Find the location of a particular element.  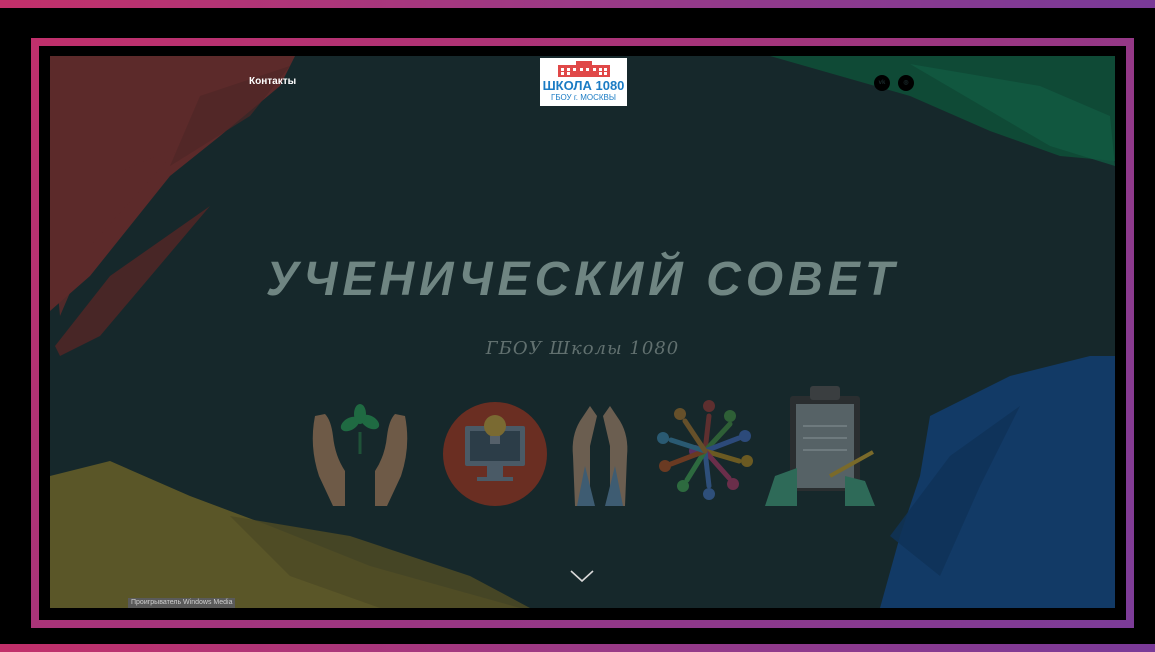

blue-splash is located at coordinates (997, 482).